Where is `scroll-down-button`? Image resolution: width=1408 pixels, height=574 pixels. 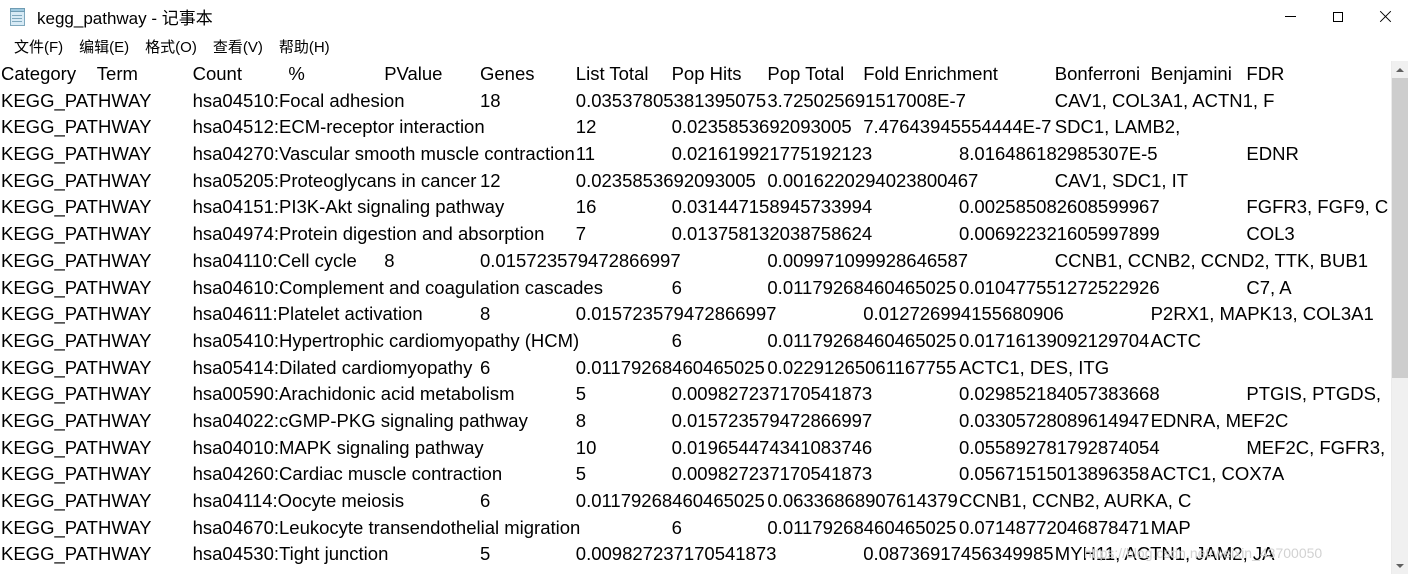
scroll-down-button is located at coordinates (1400, 565).